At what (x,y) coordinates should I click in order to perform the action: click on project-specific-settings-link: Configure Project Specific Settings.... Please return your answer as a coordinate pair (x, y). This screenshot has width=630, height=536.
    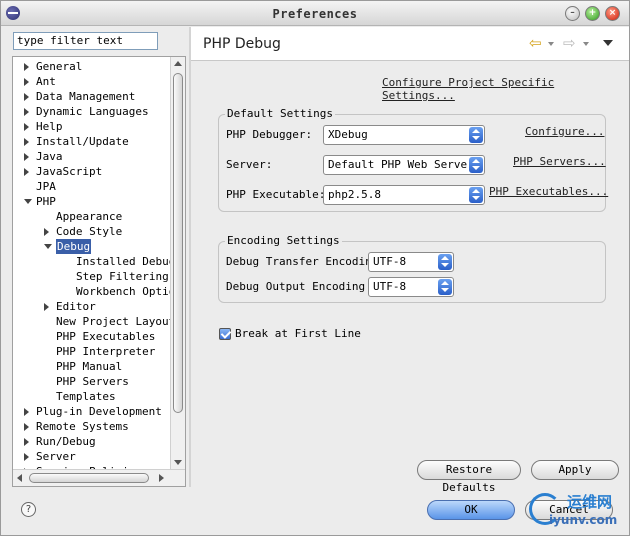
    Looking at the image, I should click on (505, 89).